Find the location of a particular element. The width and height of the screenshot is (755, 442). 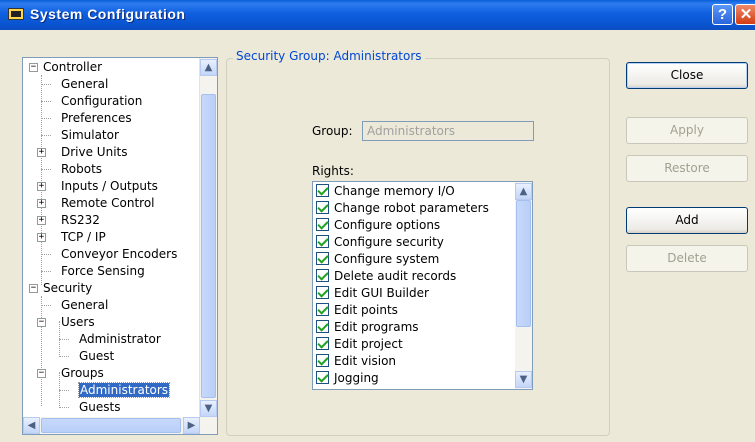

tree-item-configuration: Configuration is located at coordinates (92, 101).